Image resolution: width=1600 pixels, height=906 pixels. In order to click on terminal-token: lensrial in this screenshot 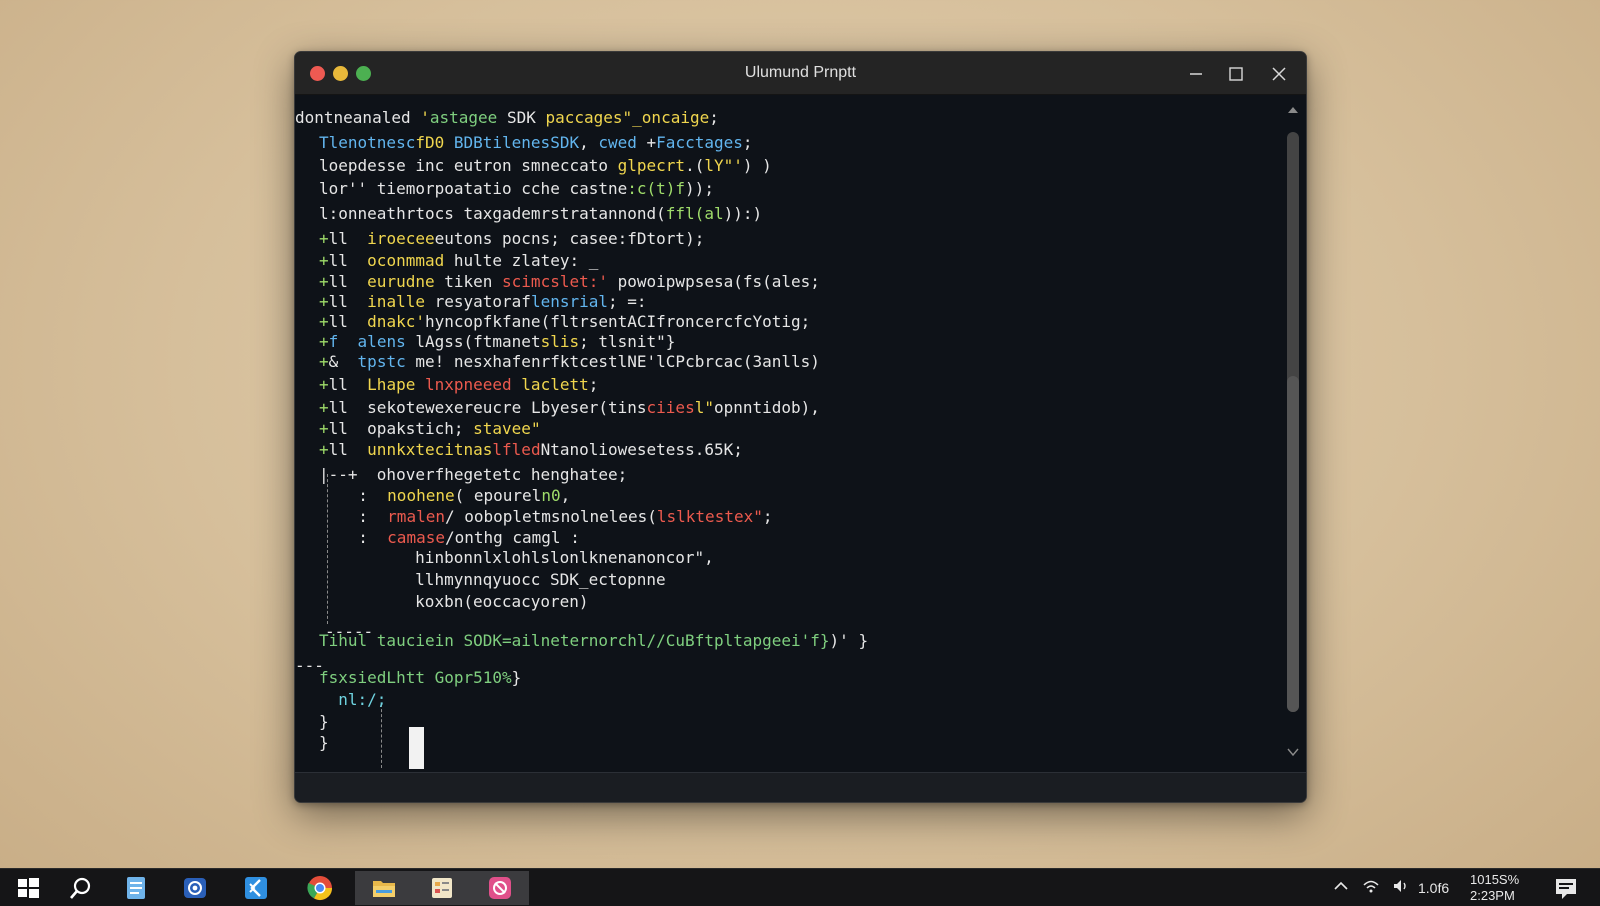, I will do `click(569, 301)`.